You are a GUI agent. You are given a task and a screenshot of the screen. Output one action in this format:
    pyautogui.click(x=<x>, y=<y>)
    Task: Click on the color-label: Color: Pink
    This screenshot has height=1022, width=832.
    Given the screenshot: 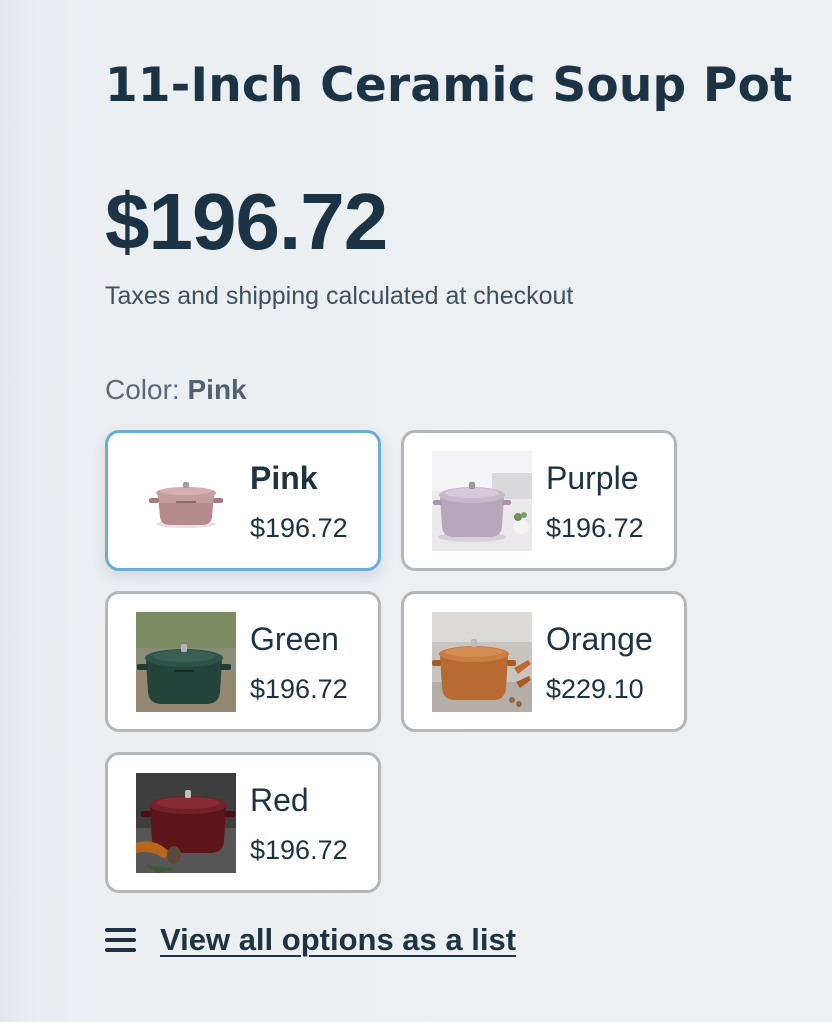 What is the action you would take?
    pyautogui.click(x=176, y=390)
    